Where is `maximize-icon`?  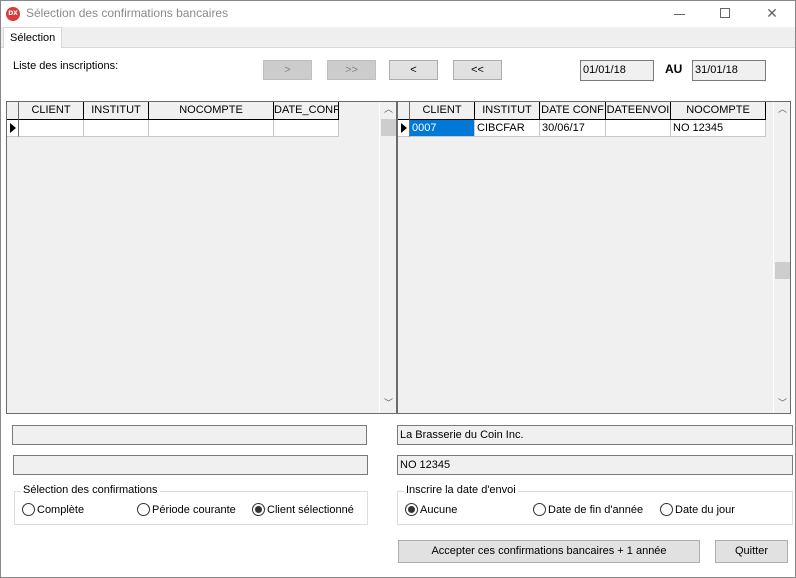 maximize-icon is located at coordinates (725, 13).